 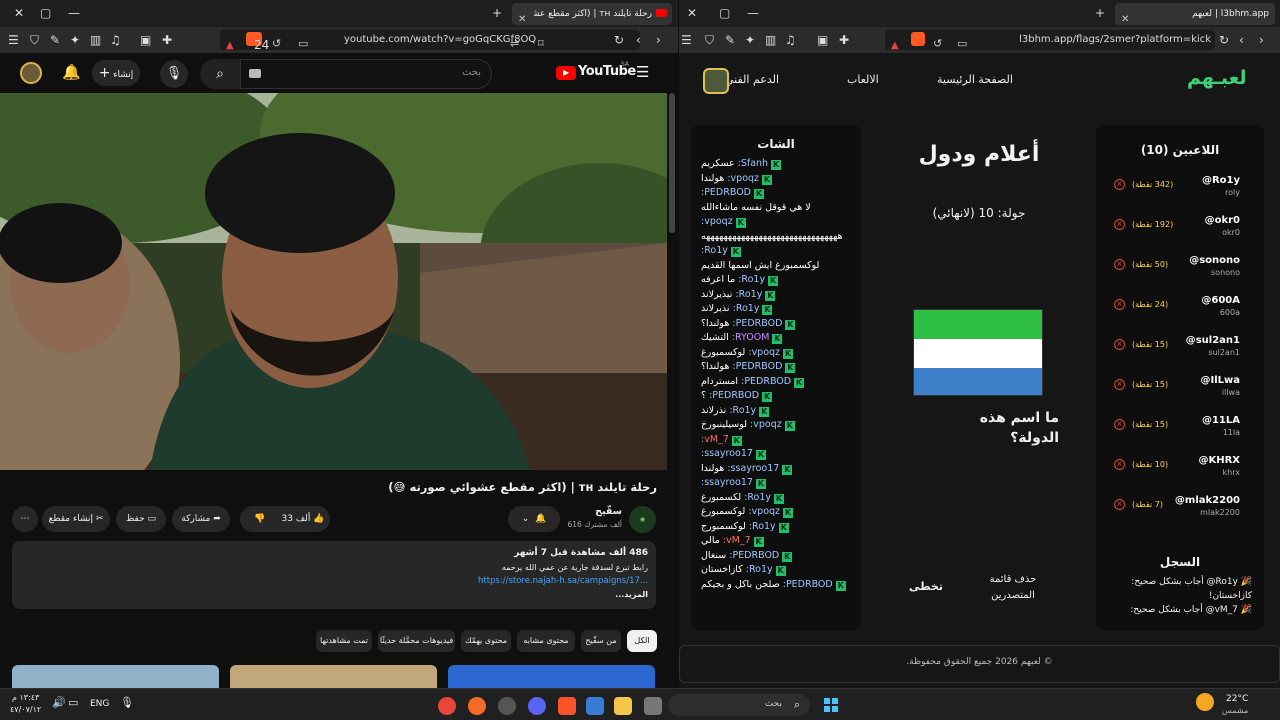 What do you see at coordinates (863, 79) in the screenshot?
I see `nav-games: الالعاب` at bounding box center [863, 79].